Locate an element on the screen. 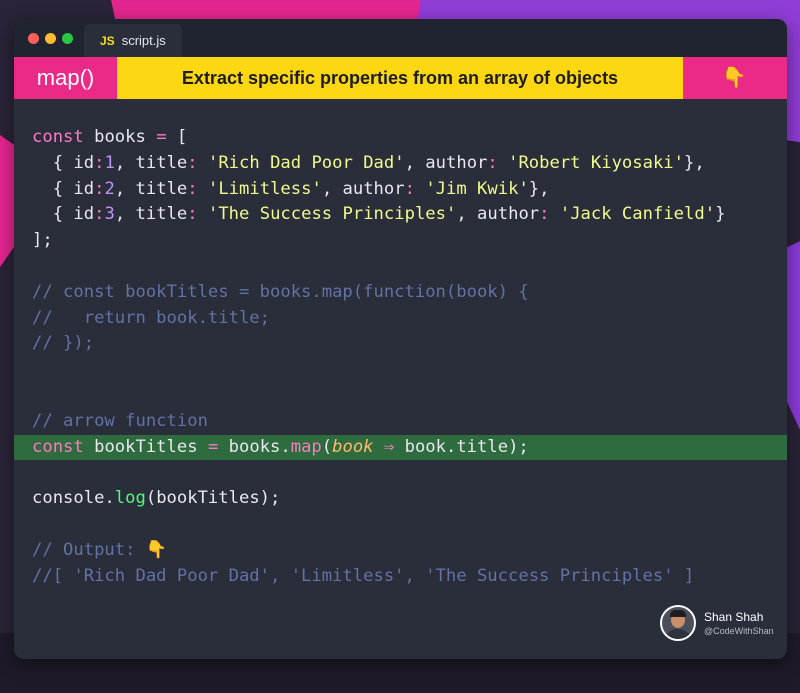 This screenshot has width=800, height=693. string: 'The Success Principles' is located at coordinates (332, 214).